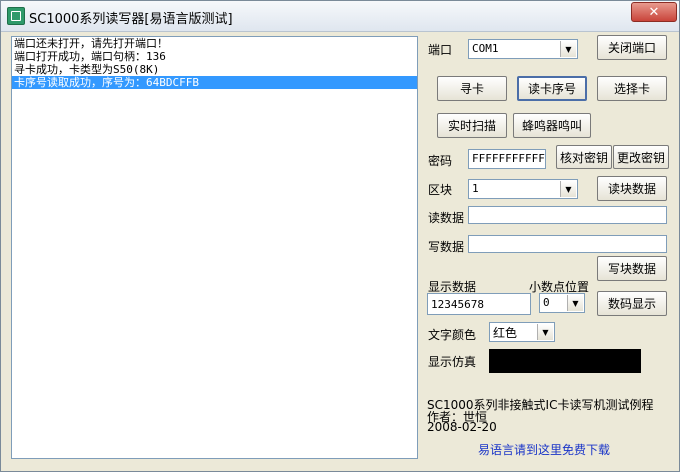  I want to click on display-simulation-panel, so click(565, 361).